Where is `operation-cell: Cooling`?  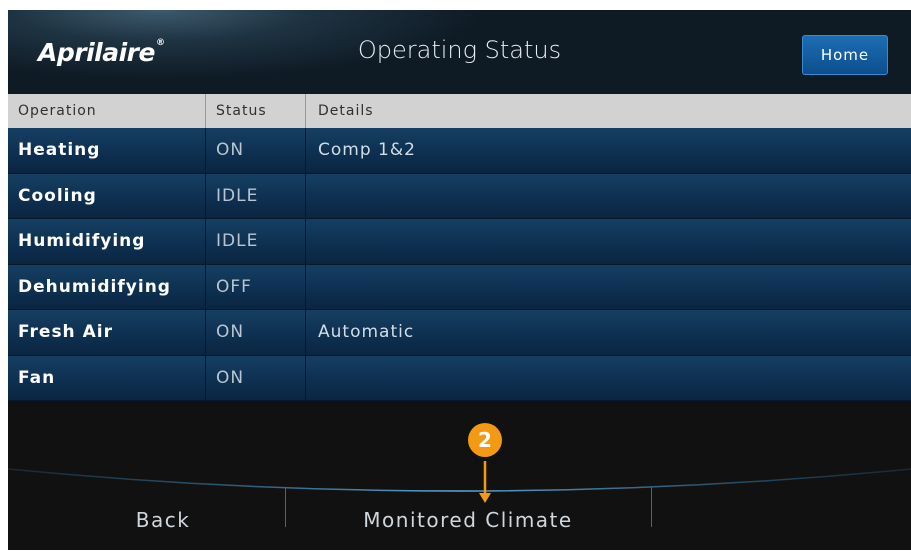 operation-cell: Cooling is located at coordinates (57, 195).